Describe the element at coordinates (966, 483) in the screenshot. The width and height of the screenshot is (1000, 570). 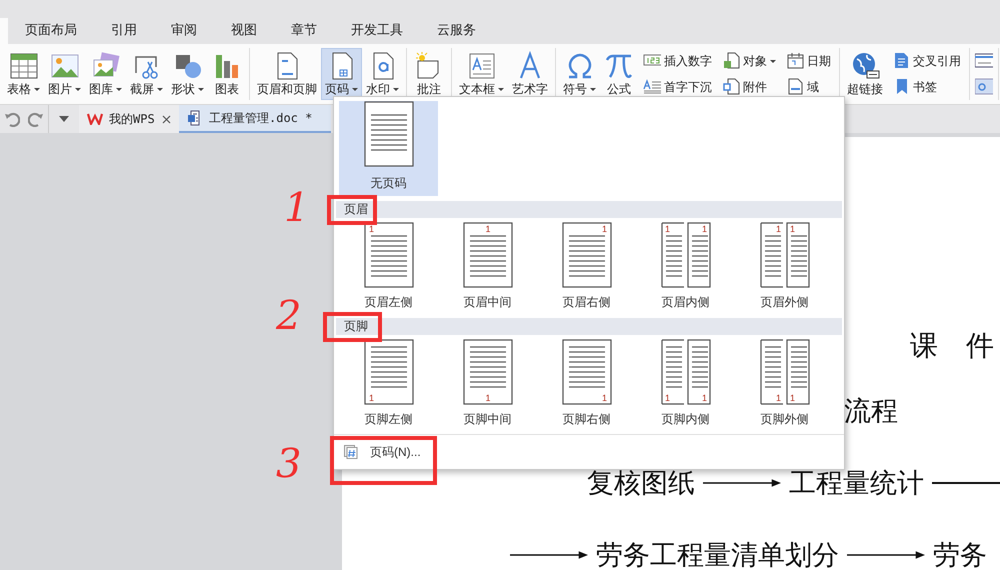
I see `connector-line` at that location.